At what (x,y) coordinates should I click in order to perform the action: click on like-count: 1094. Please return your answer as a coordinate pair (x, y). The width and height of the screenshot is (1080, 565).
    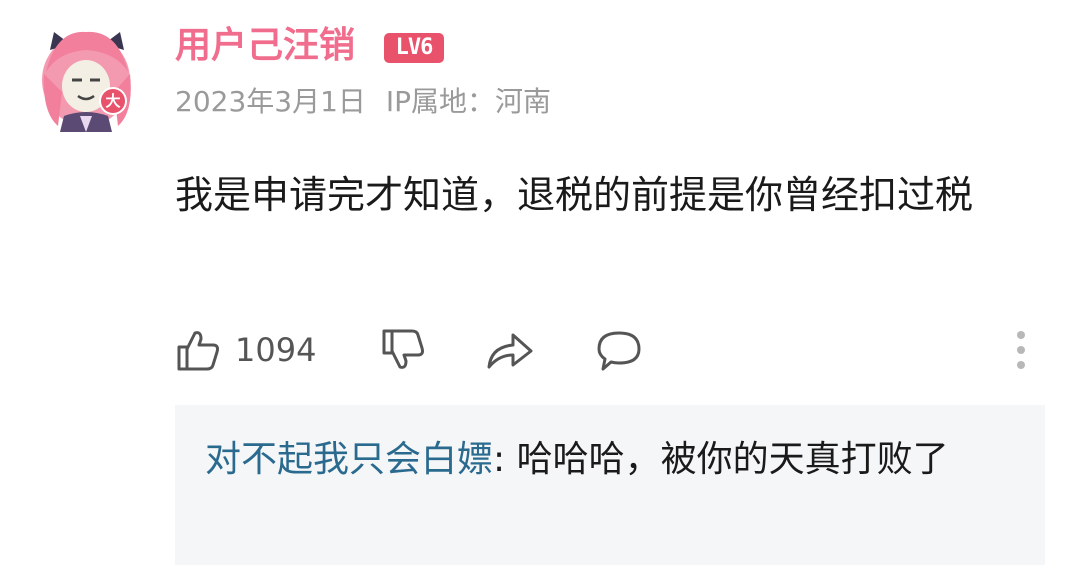
    Looking at the image, I should click on (276, 350).